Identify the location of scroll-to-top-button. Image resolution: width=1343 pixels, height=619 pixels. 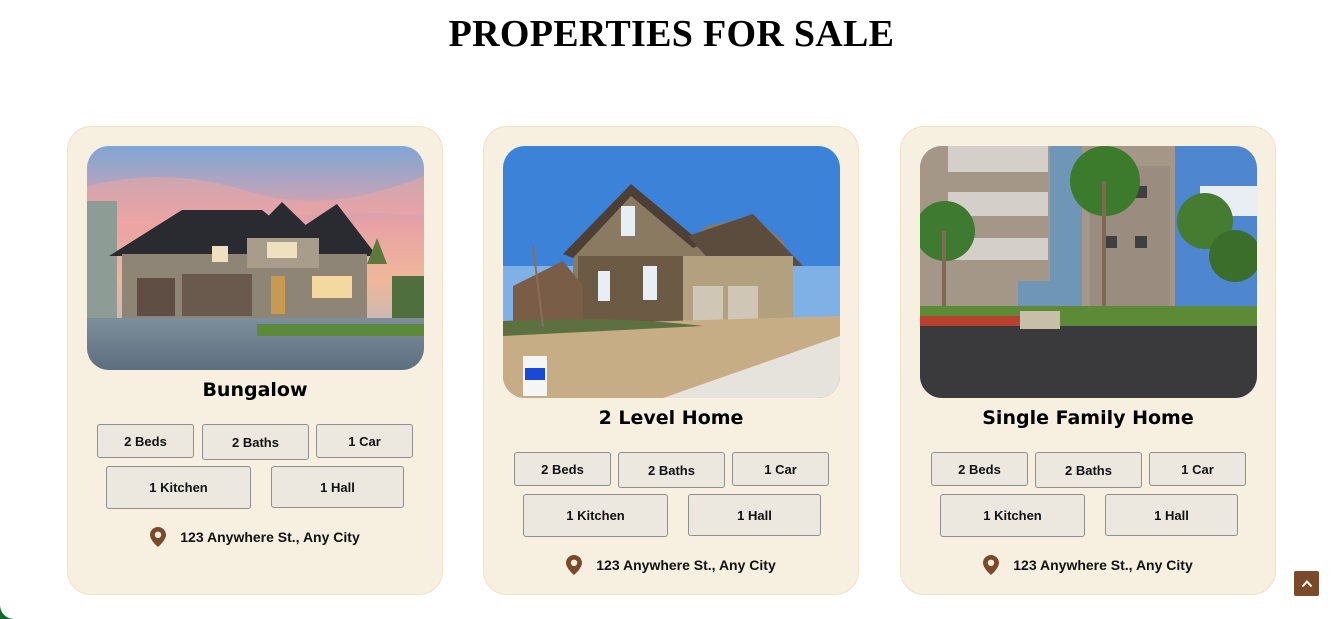
(1306, 583).